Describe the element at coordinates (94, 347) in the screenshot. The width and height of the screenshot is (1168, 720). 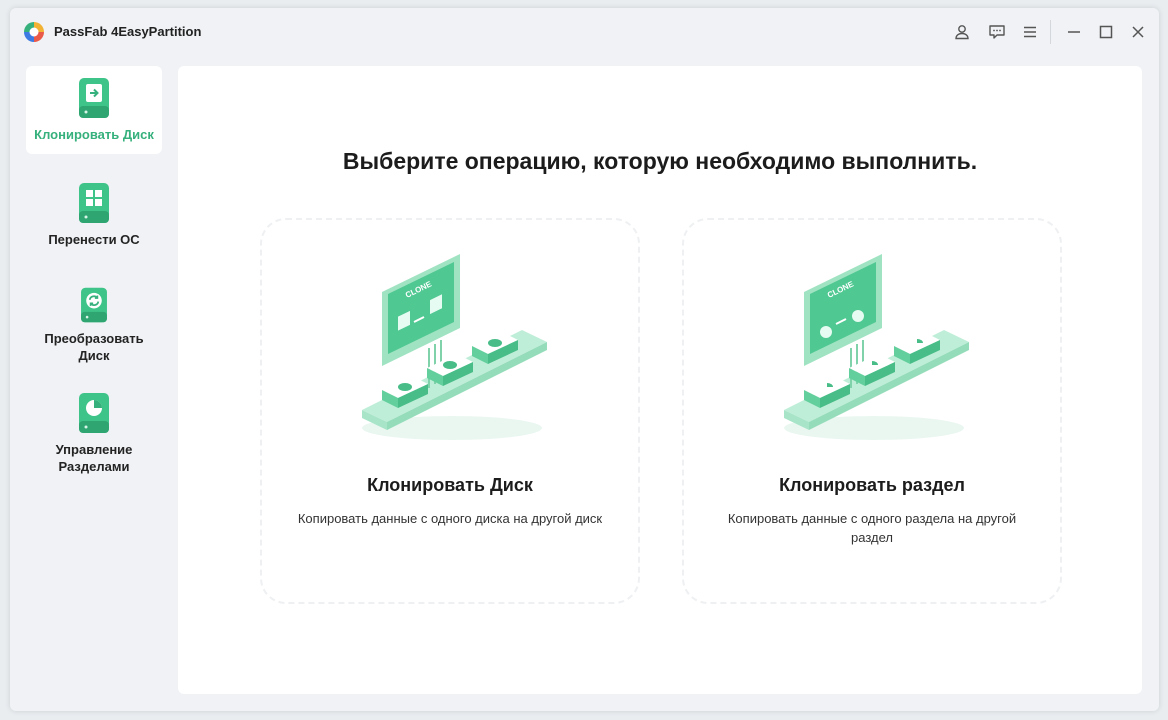
I see `sidebar-item-label: Преобразовать Диск` at that location.